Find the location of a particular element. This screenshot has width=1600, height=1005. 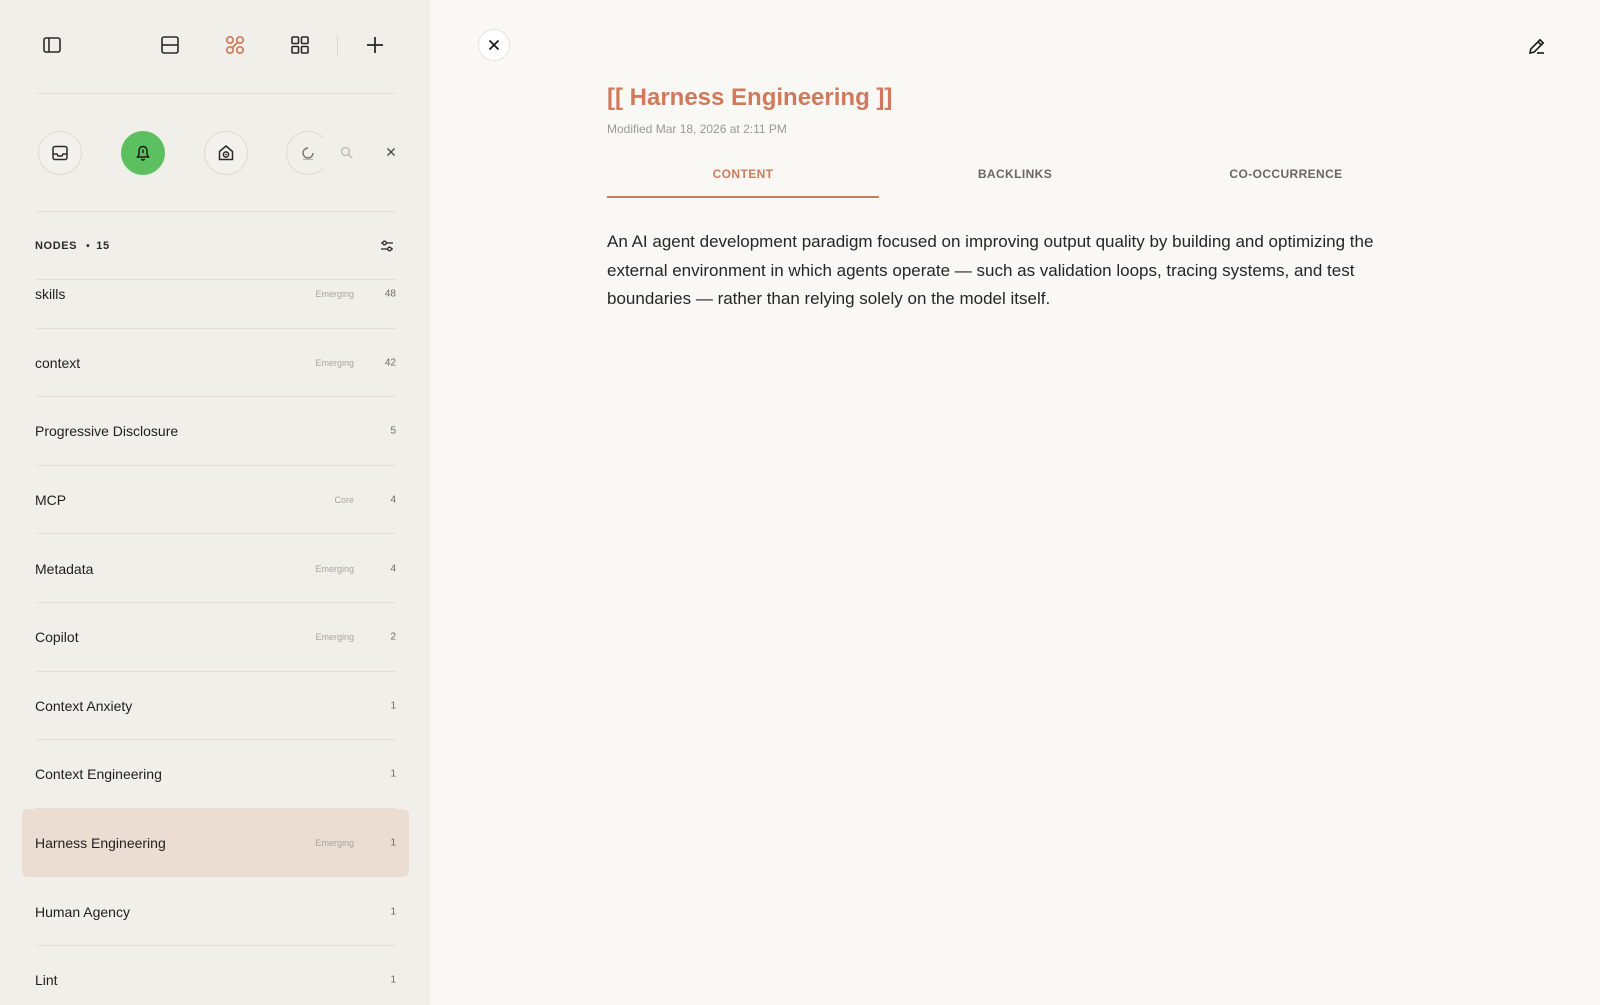

tab-co-occurrence: CO-OCCURRENCE is located at coordinates (1286, 174).